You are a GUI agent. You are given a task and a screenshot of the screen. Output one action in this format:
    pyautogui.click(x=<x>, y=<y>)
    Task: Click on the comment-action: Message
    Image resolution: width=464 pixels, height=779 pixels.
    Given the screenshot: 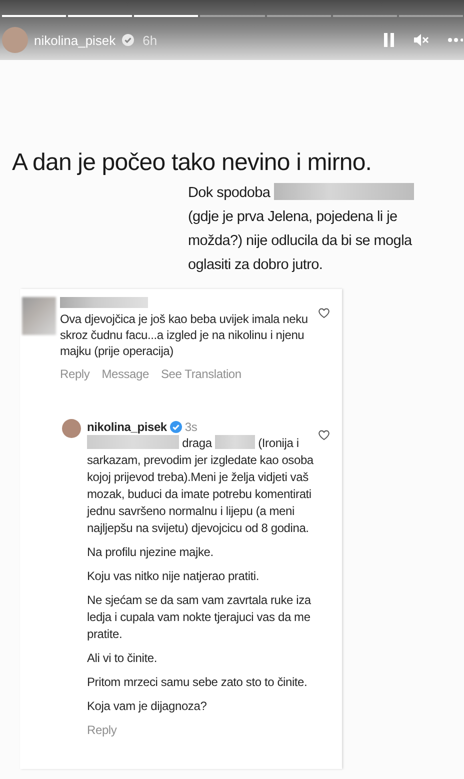 What is the action you would take?
    pyautogui.click(x=125, y=374)
    